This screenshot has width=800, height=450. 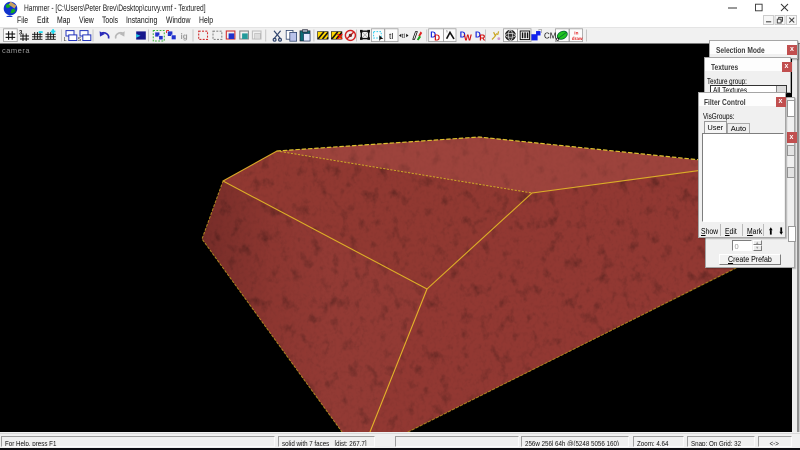 I want to click on svg-text: S, so click(x=80, y=40).